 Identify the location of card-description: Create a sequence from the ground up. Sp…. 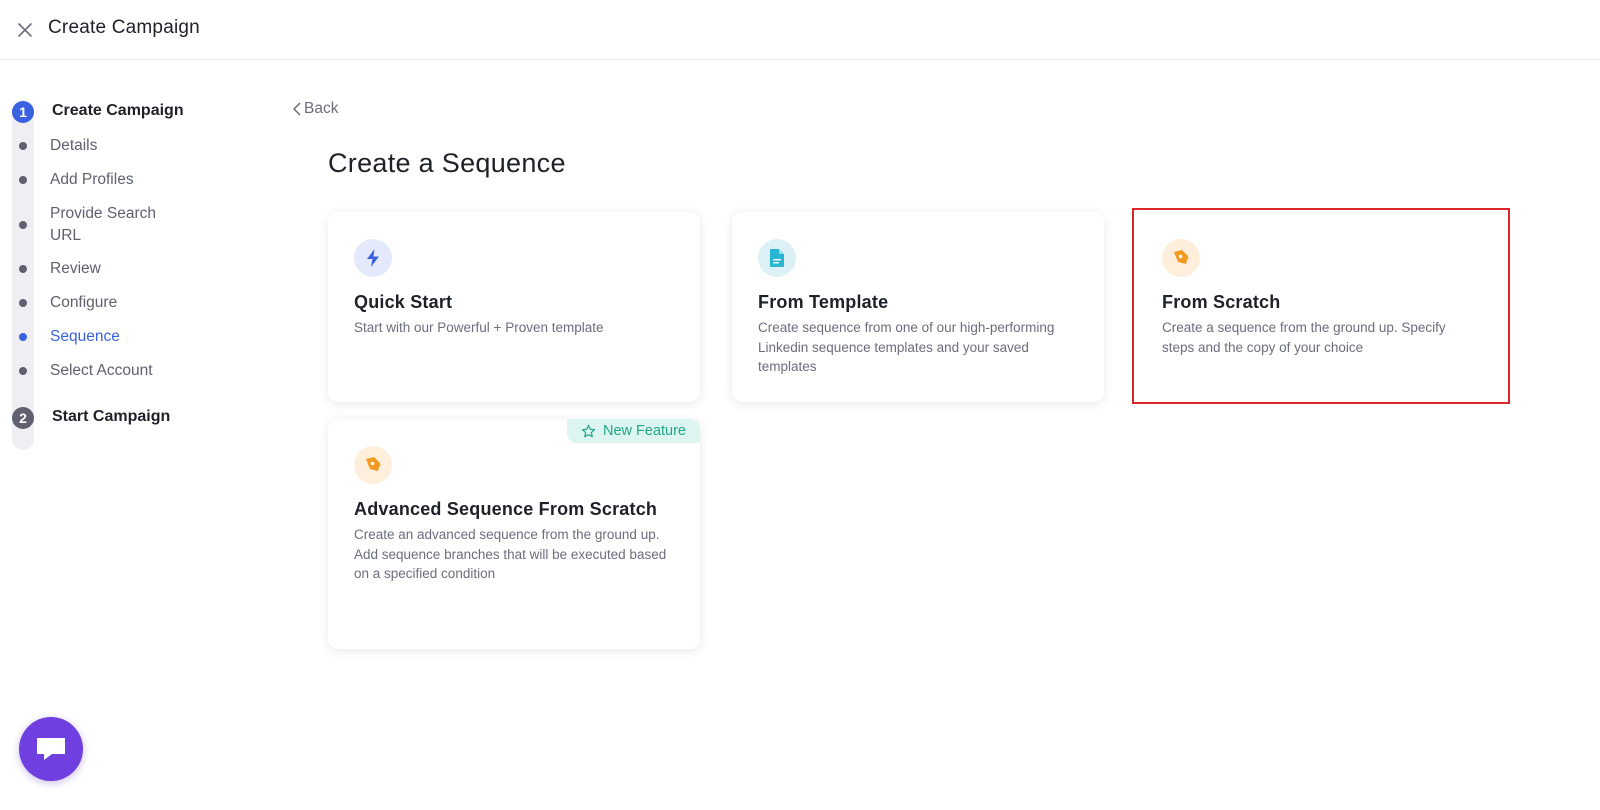
(1304, 337).